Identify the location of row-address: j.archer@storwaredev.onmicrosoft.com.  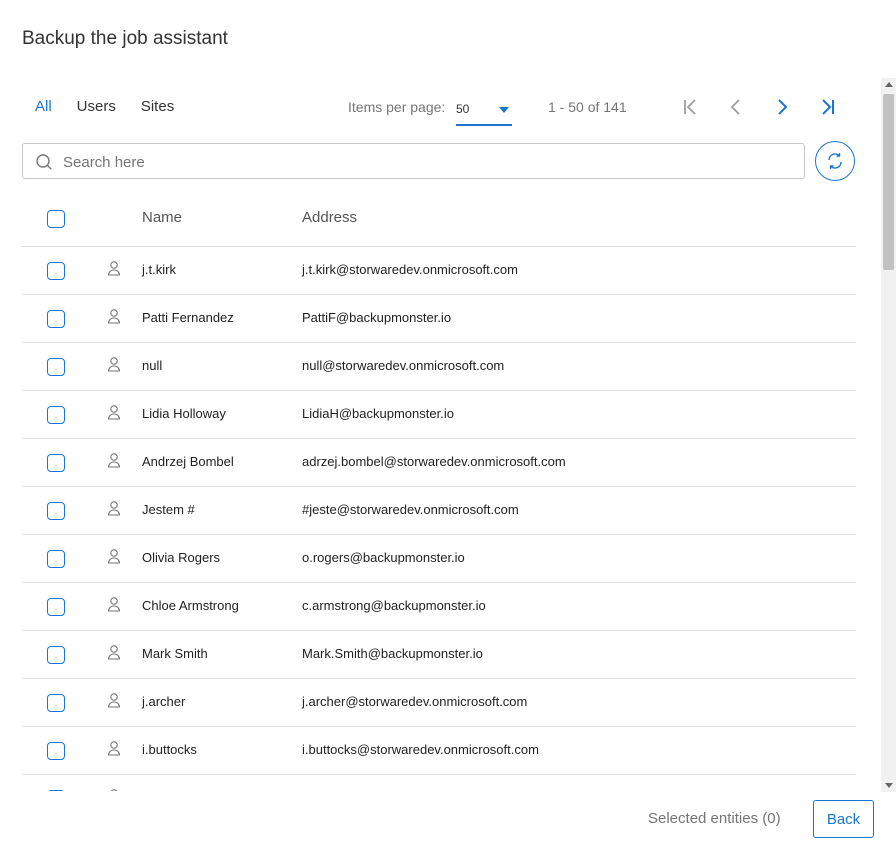
(415, 701).